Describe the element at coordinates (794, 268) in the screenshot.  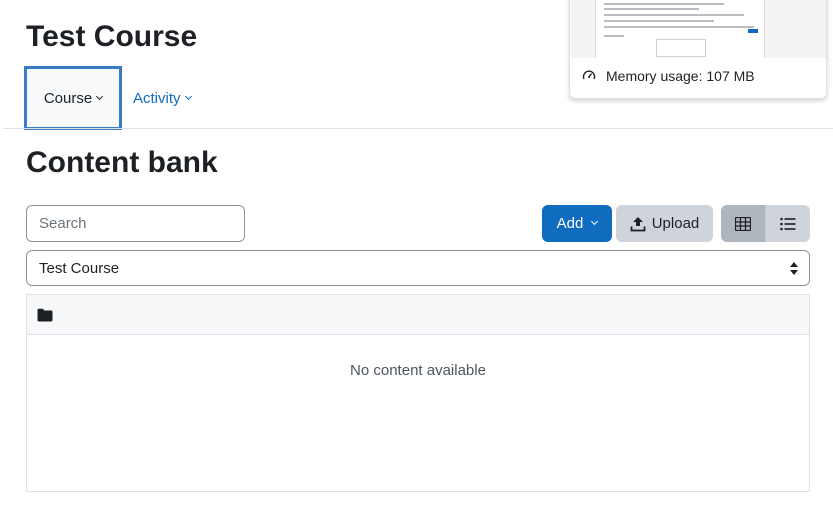
I see `select-arrows-icon` at that location.